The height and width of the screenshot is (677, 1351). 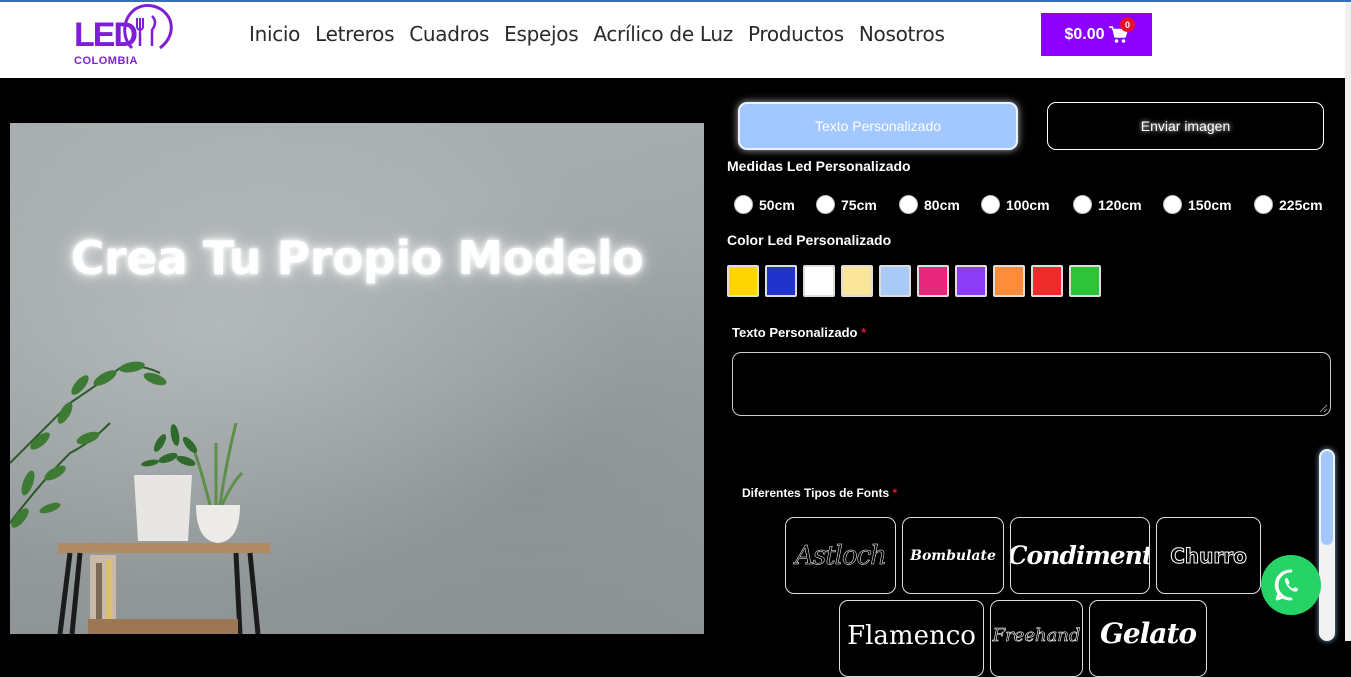 I want to click on color-swatch-ice-blue, so click(x=895, y=281).